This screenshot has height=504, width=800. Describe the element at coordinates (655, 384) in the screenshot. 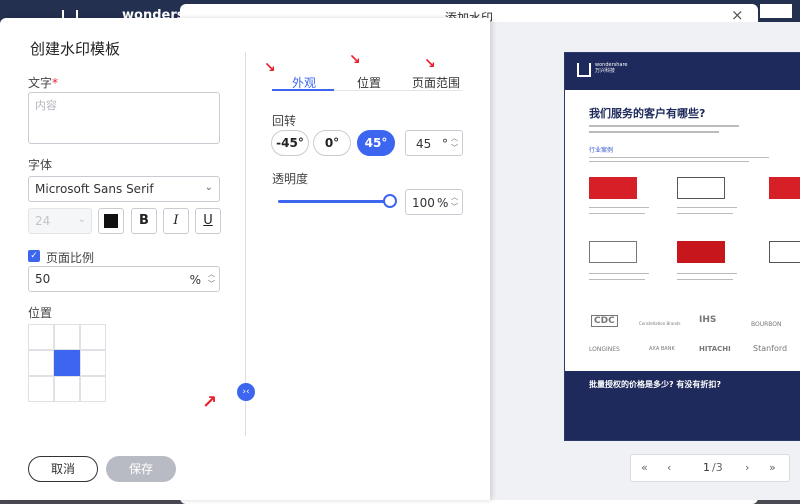

I see `preview-footer-title: 批量授权的价格是多少? 有没有折扣?` at that location.